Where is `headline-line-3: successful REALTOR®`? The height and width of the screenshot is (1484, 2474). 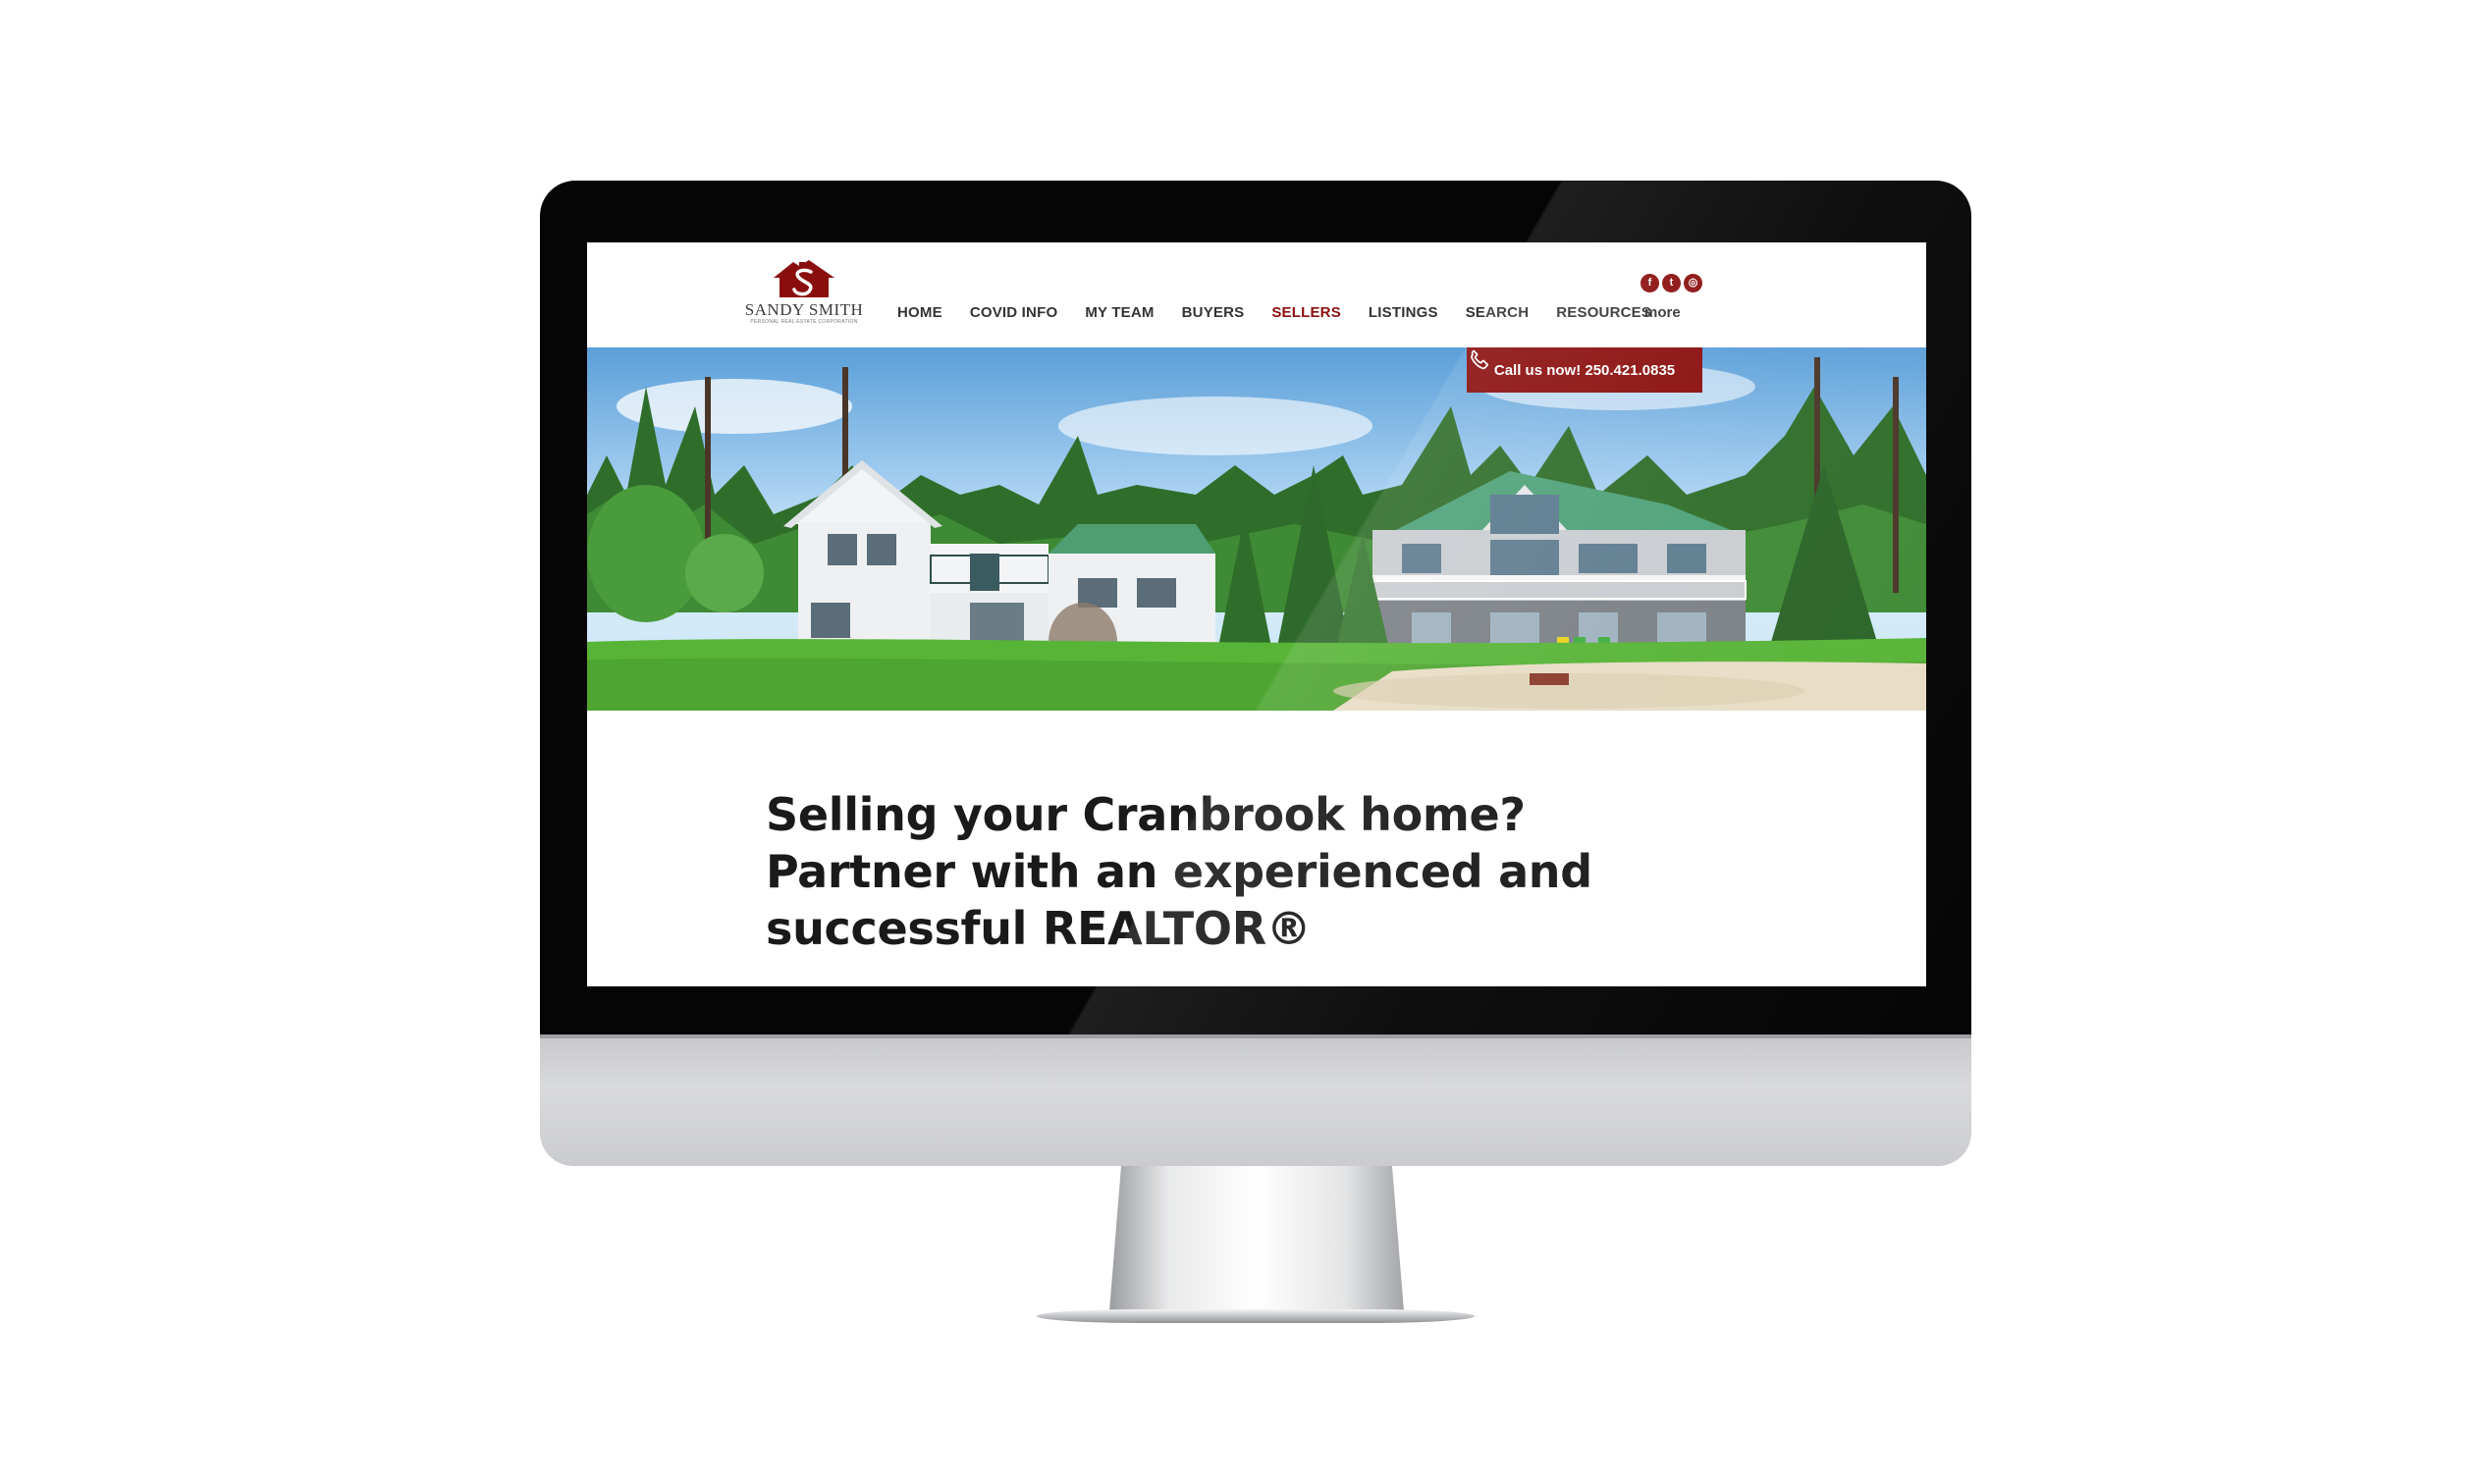
headline-line-3: successful REALTOR® is located at coordinates (1039, 928).